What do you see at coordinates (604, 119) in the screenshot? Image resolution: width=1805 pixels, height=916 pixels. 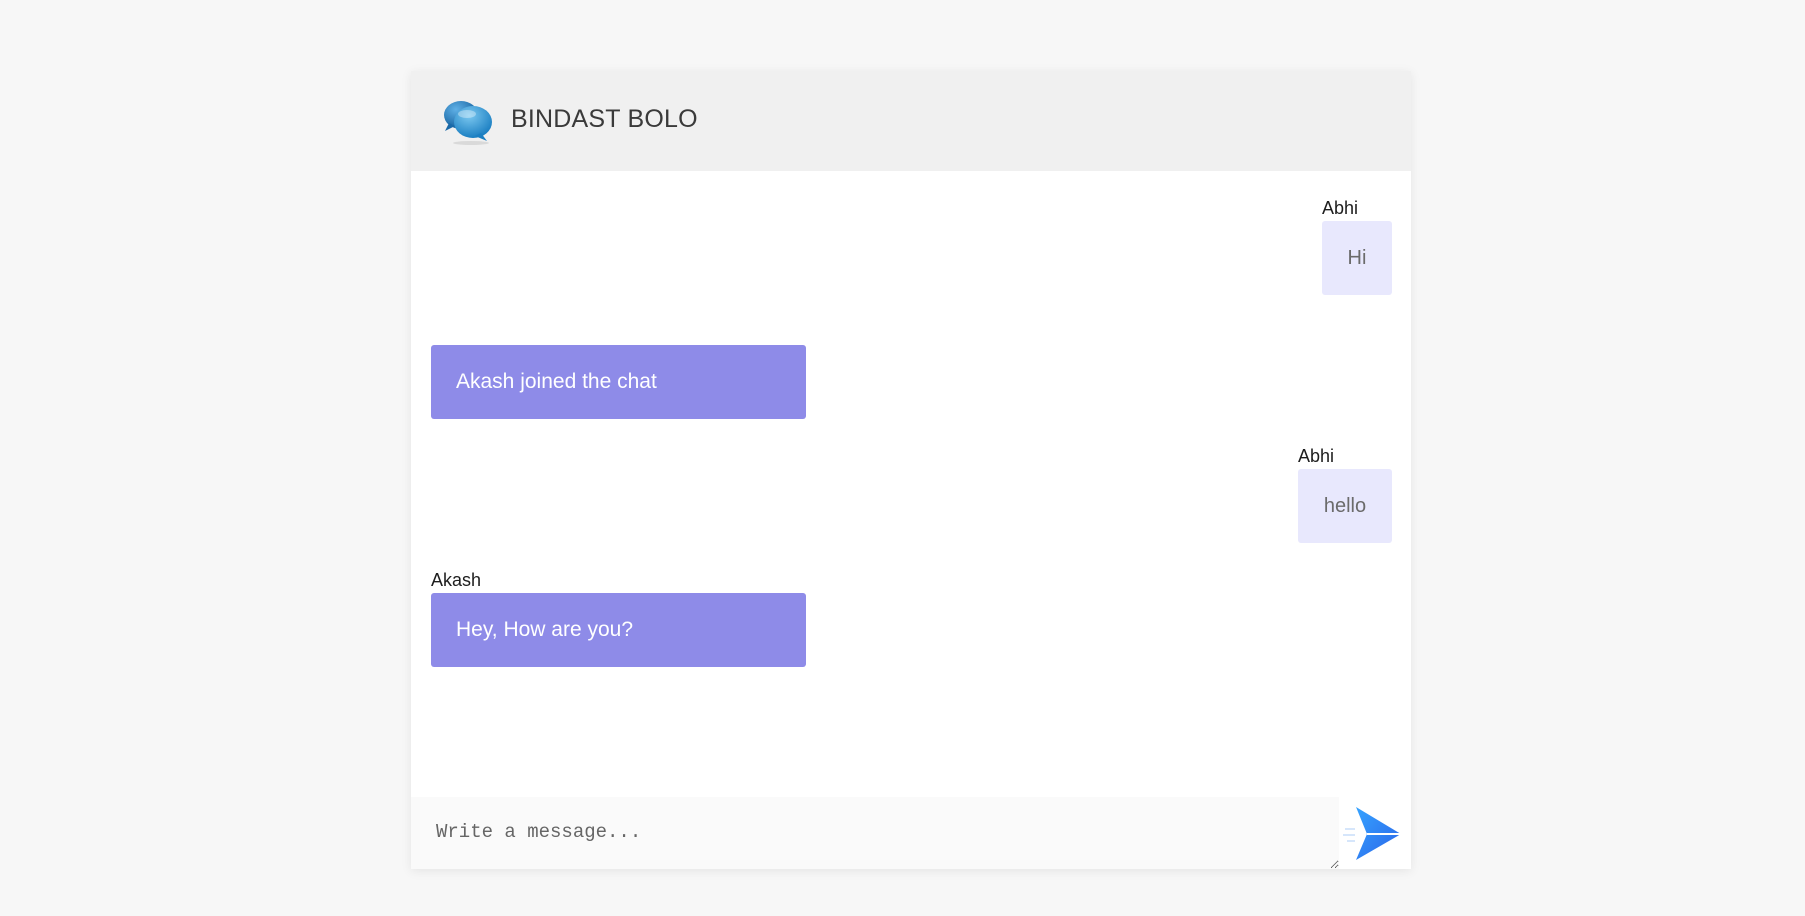 I see `app-title: BINDAST BOLO` at bounding box center [604, 119].